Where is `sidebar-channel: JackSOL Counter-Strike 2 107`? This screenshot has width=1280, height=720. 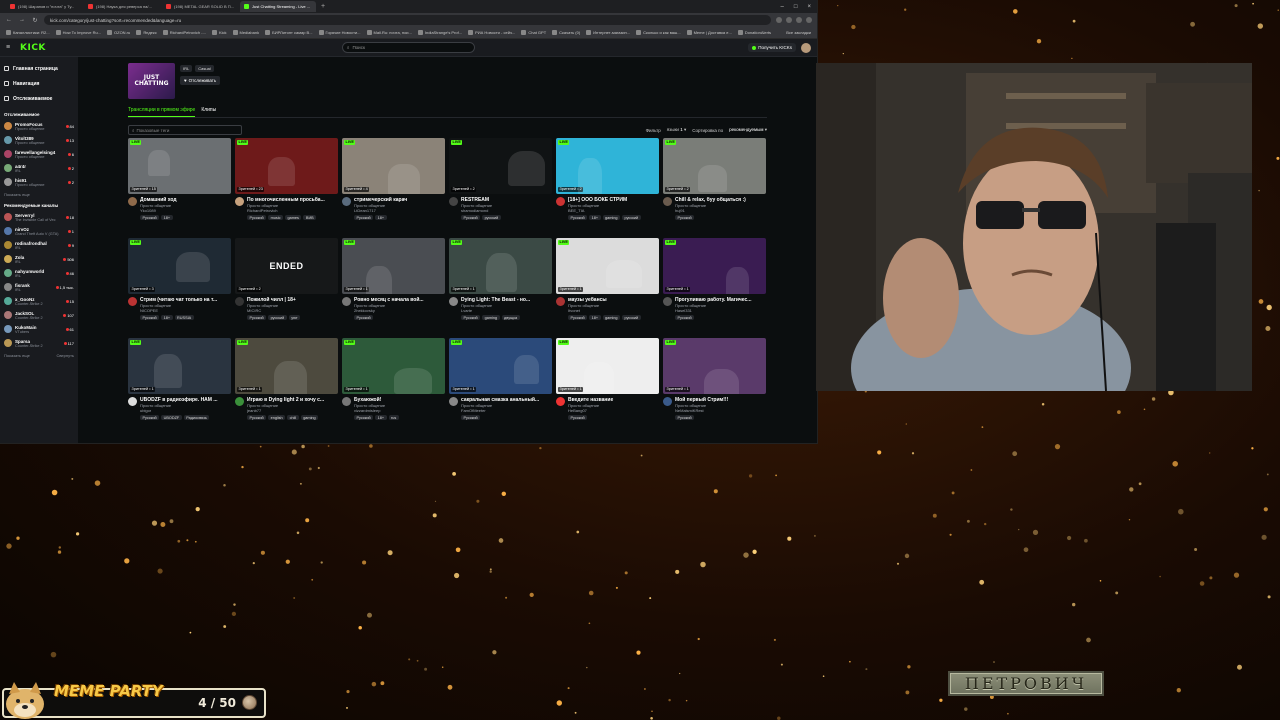
sidebar-channel: JackSOL Counter-Strike 2 107 is located at coordinates (39, 315).